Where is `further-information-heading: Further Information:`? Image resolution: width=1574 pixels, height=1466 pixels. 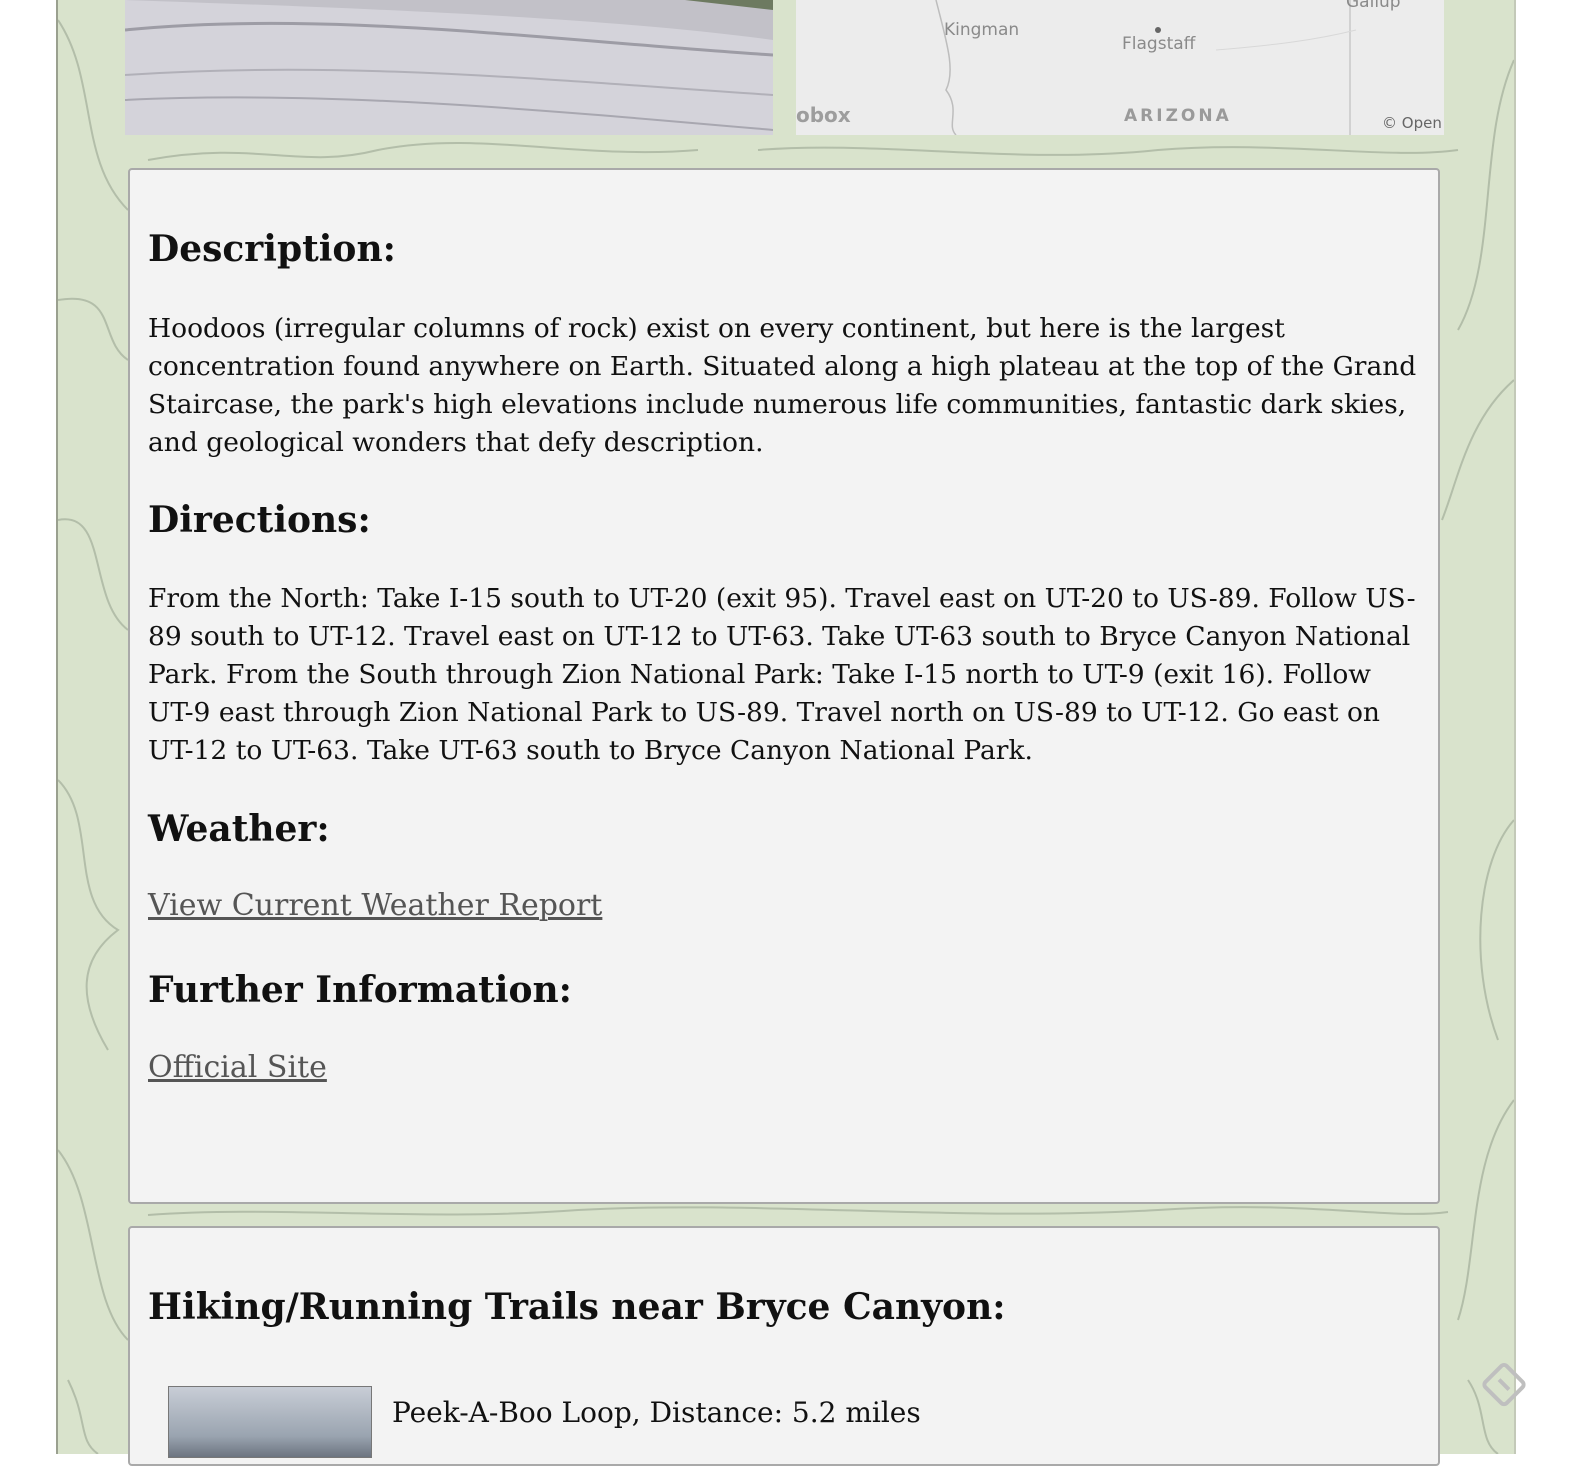 further-information-heading: Further Information: is located at coordinates (360, 990).